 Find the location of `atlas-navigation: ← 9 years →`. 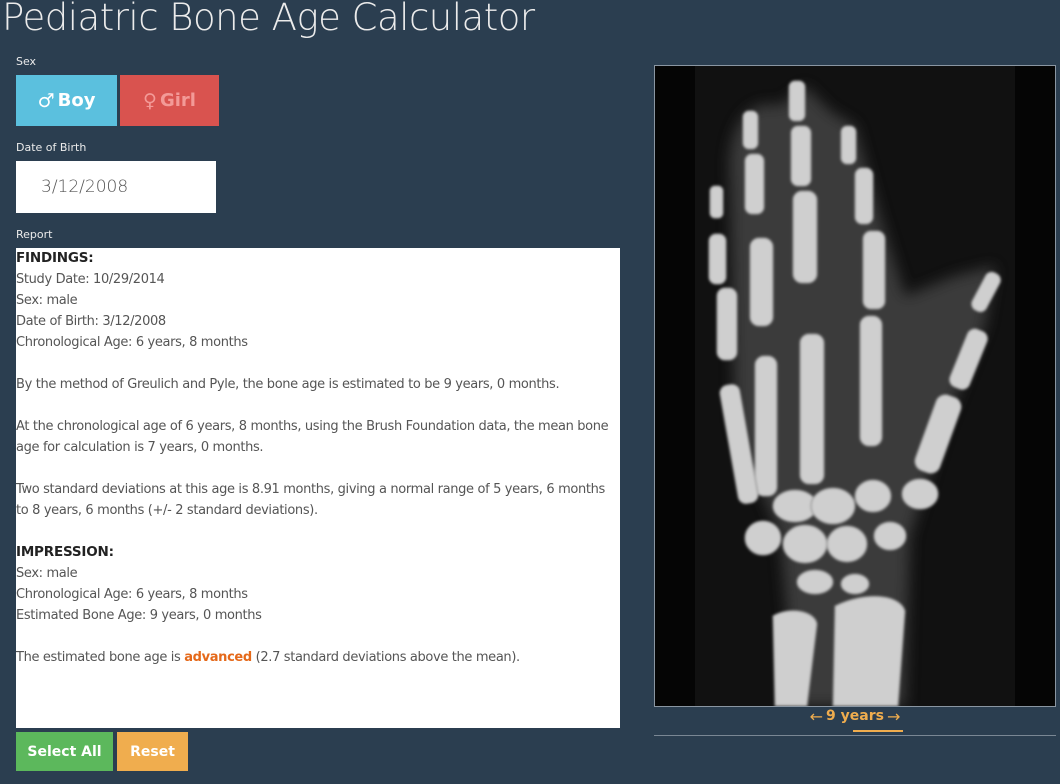

atlas-navigation: ← 9 years → is located at coordinates (855, 721).